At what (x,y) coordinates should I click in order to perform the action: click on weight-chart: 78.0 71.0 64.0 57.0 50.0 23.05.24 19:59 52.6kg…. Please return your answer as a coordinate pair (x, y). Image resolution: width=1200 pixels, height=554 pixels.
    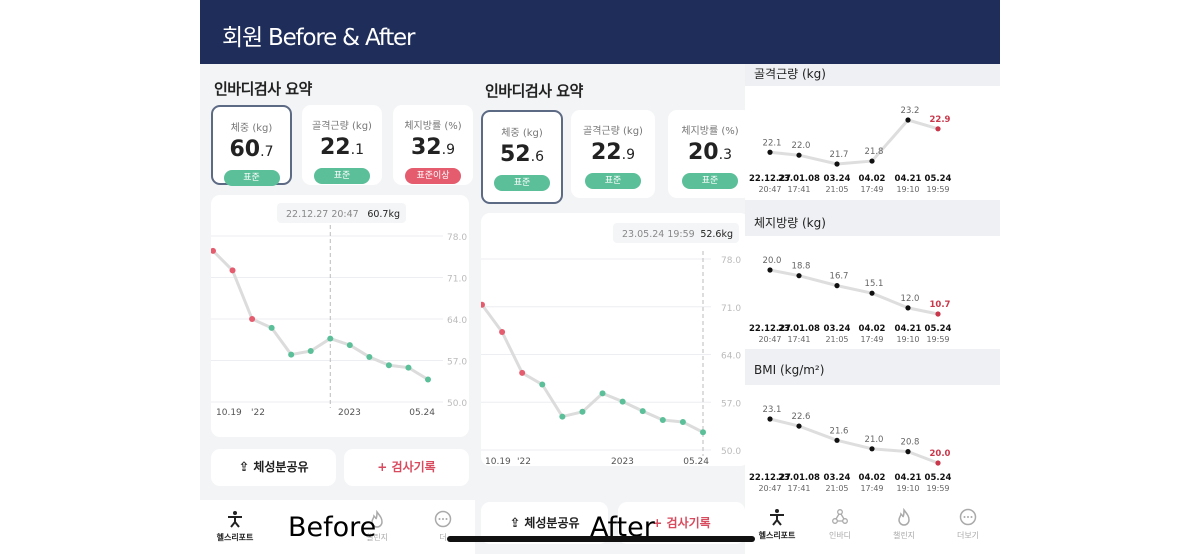
    Looking at the image, I should click on (612, 340).